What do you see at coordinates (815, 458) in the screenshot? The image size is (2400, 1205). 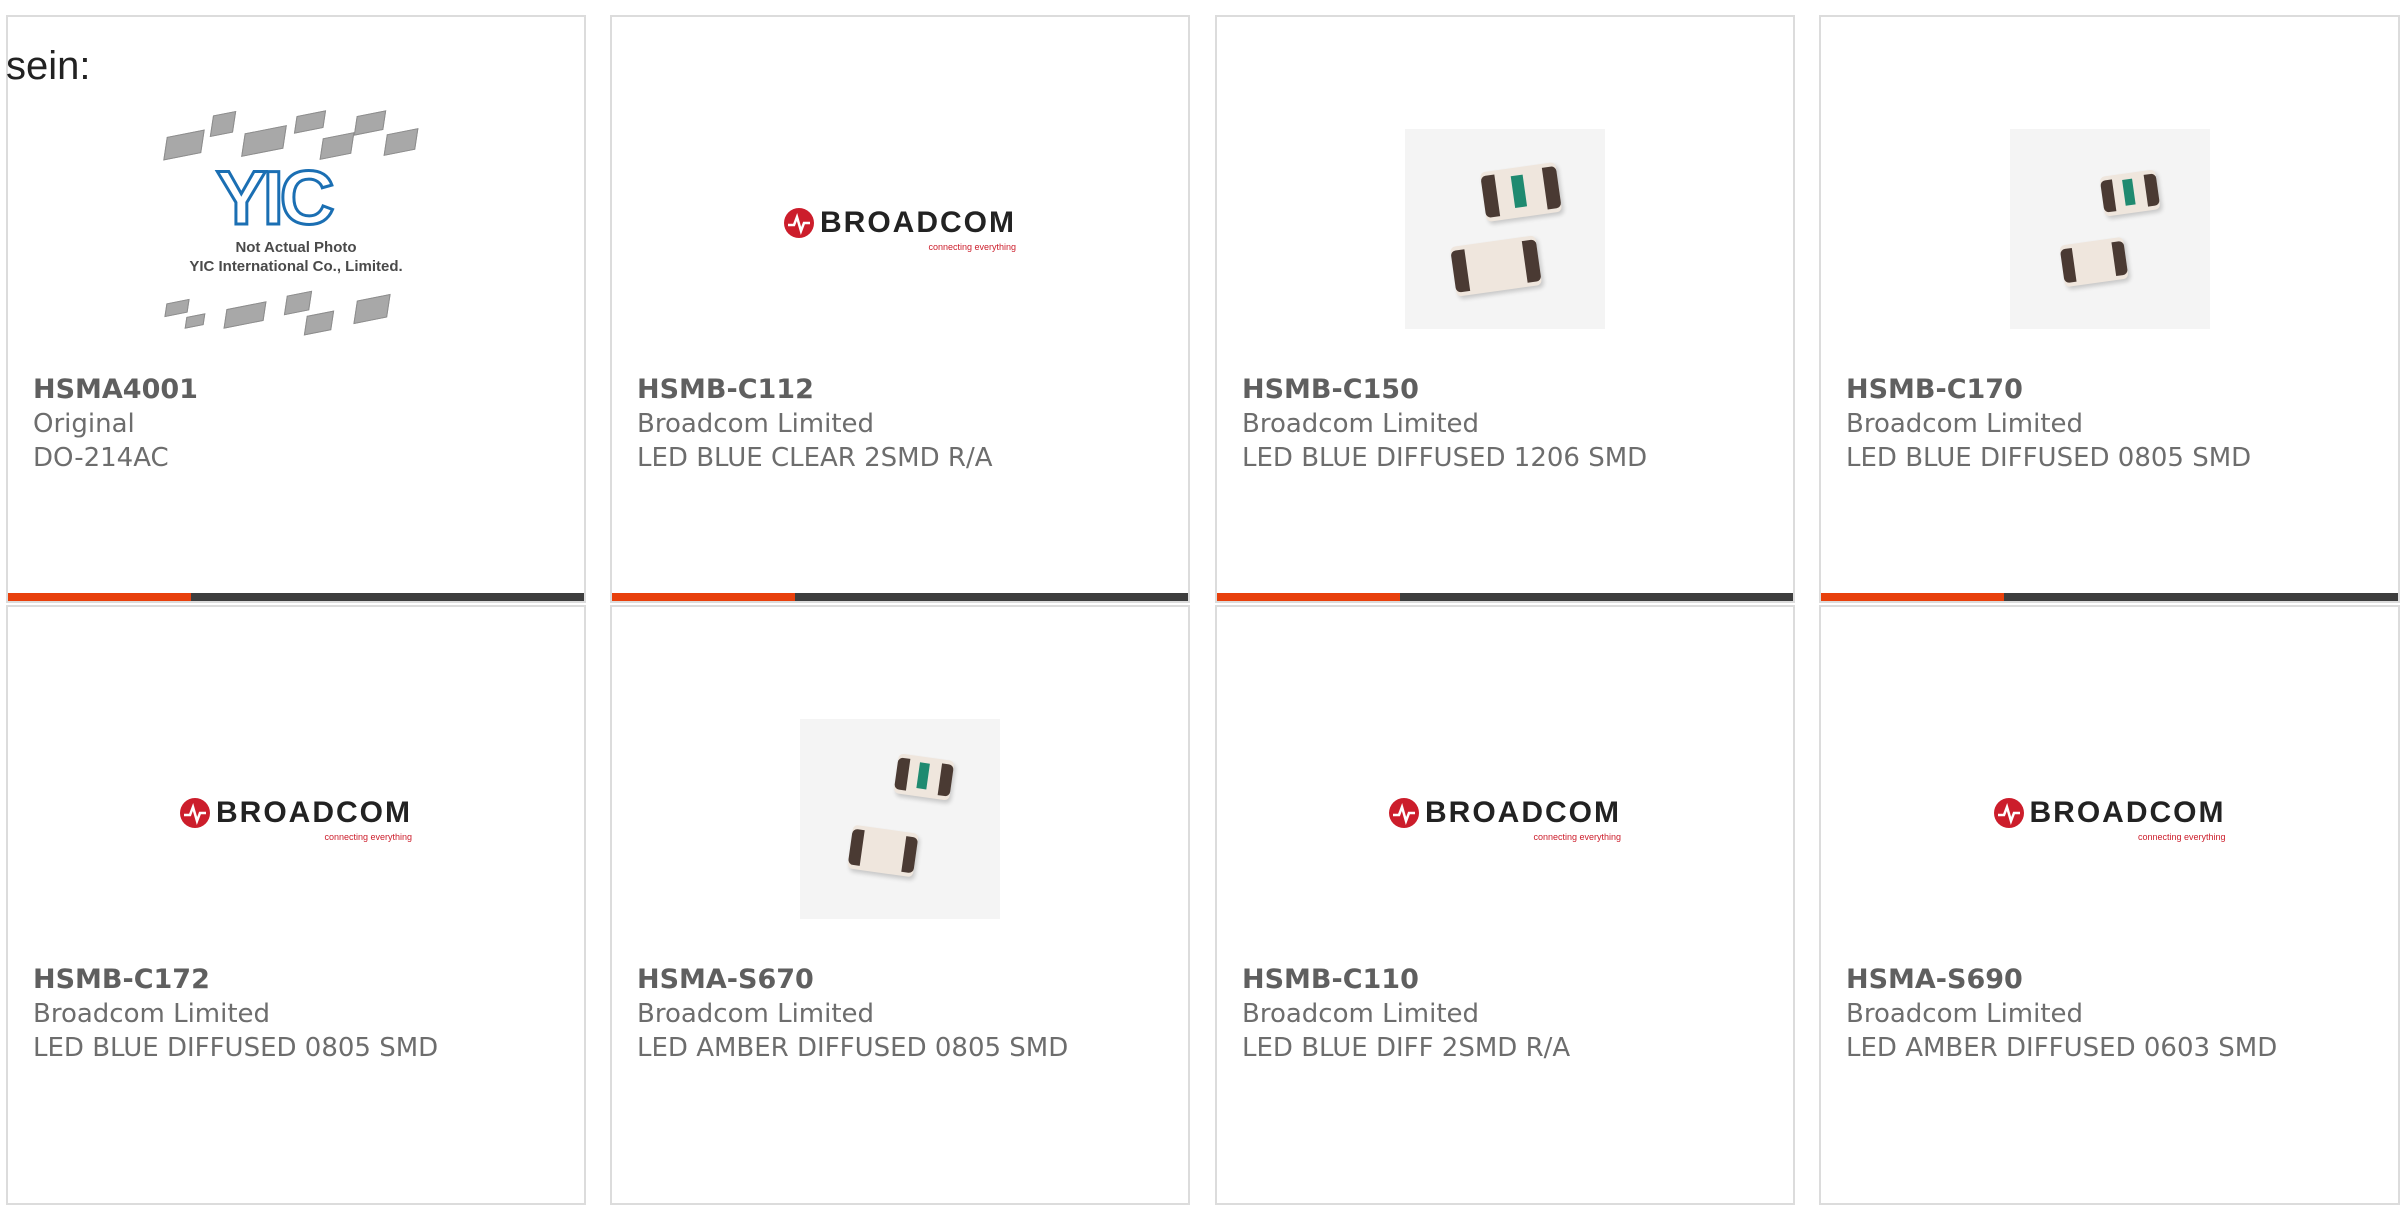 I see `description: LED BLUE CLEAR 2SMD R/A` at bounding box center [815, 458].